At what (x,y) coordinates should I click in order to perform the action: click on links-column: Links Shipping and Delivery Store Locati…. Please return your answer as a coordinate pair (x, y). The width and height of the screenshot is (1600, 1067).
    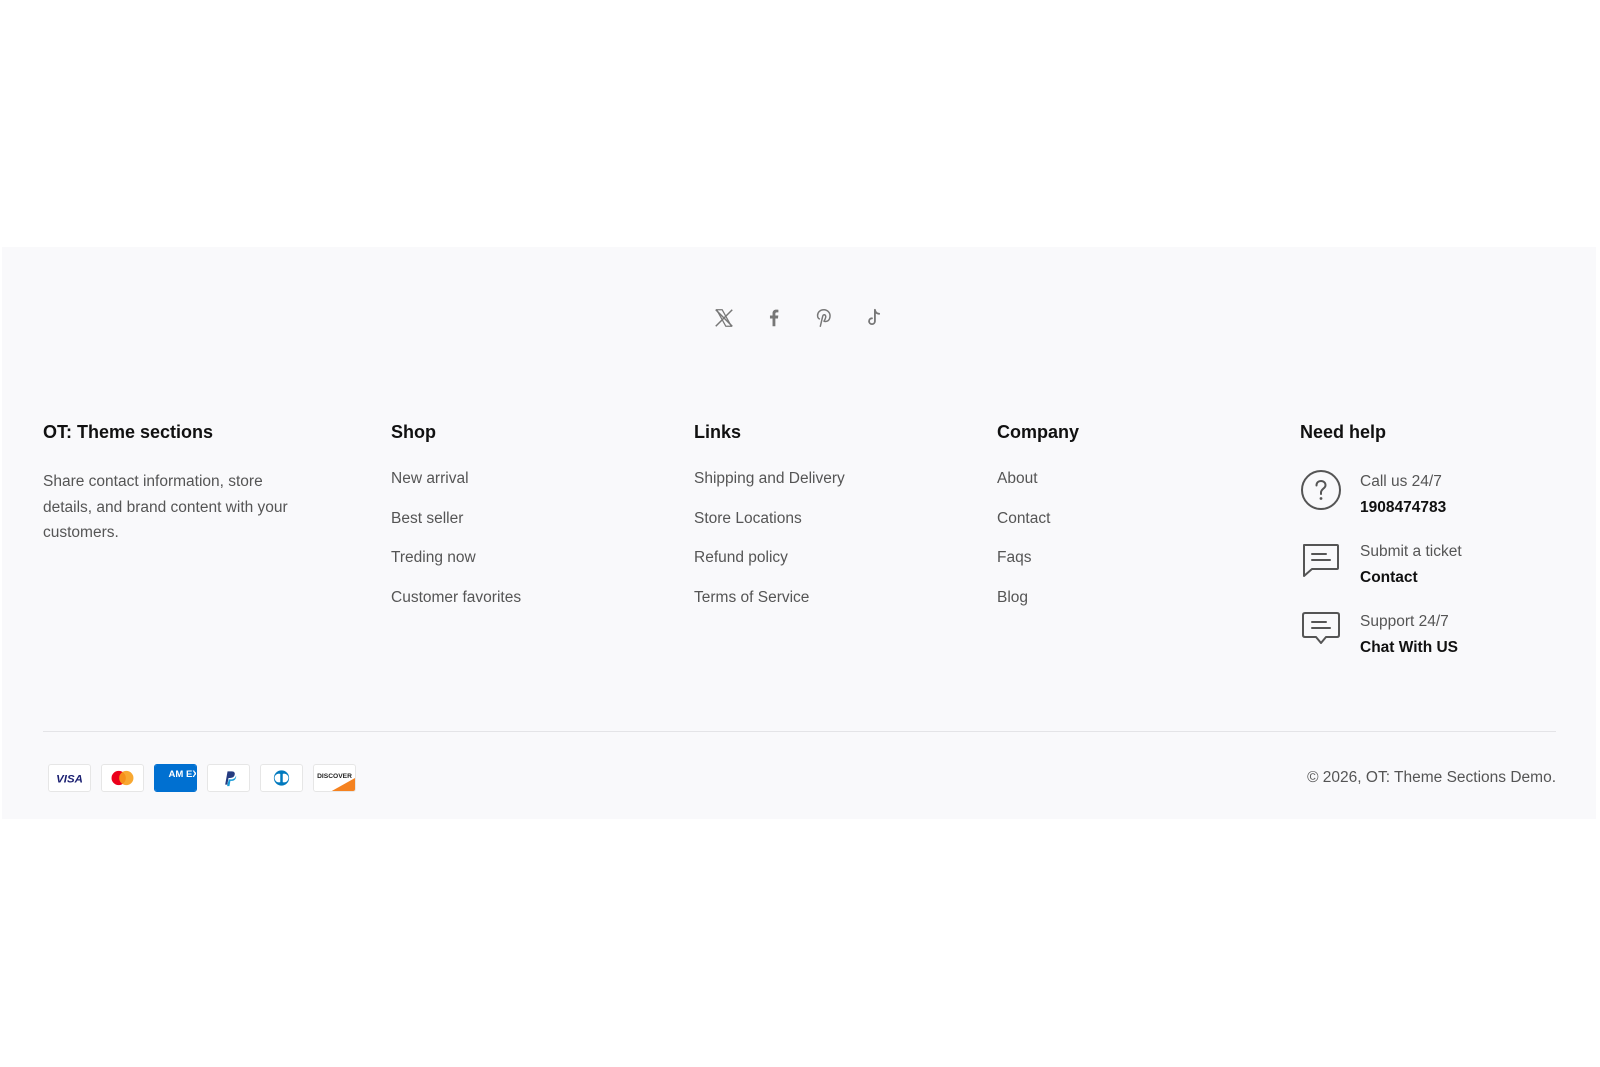
    Looking at the image, I should click on (769, 524).